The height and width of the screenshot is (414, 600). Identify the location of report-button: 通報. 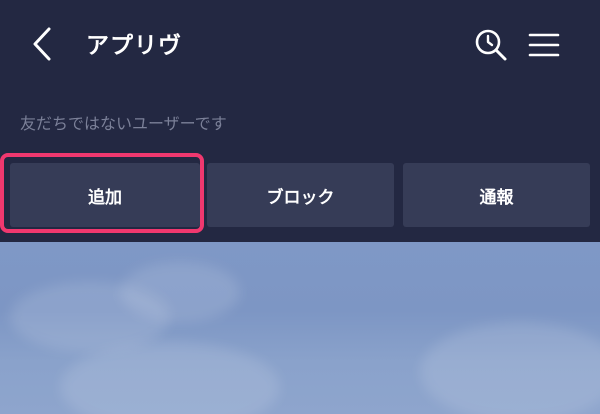
(496, 195).